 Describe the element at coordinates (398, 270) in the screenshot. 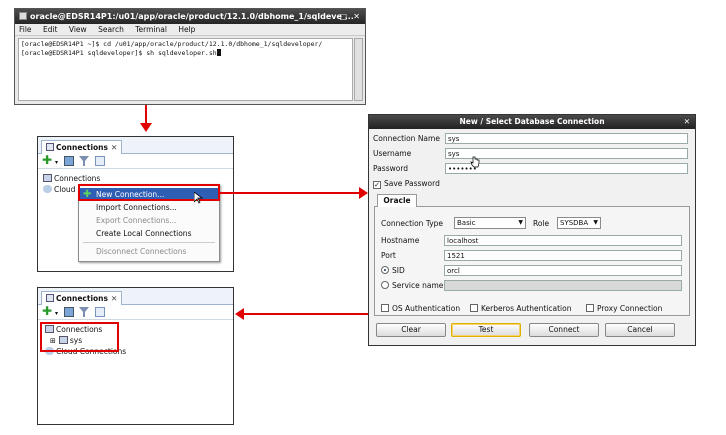

I see `sid-label: SID` at that location.